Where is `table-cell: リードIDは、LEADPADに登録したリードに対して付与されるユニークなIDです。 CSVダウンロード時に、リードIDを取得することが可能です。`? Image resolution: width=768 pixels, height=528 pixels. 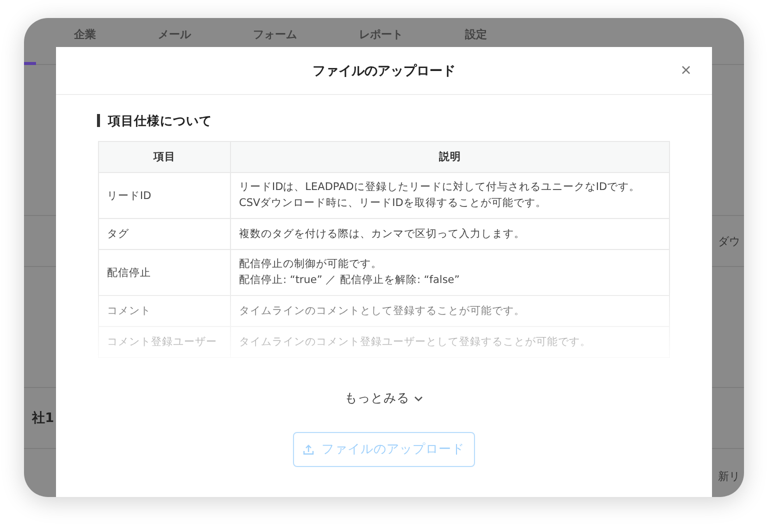
table-cell: リードIDは、LEADPADに登録したリードに対して付与されるユニークなIDです。 CSVダウンロード時に、リードIDを取得することが可能です。 is located at coordinates (450, 195).